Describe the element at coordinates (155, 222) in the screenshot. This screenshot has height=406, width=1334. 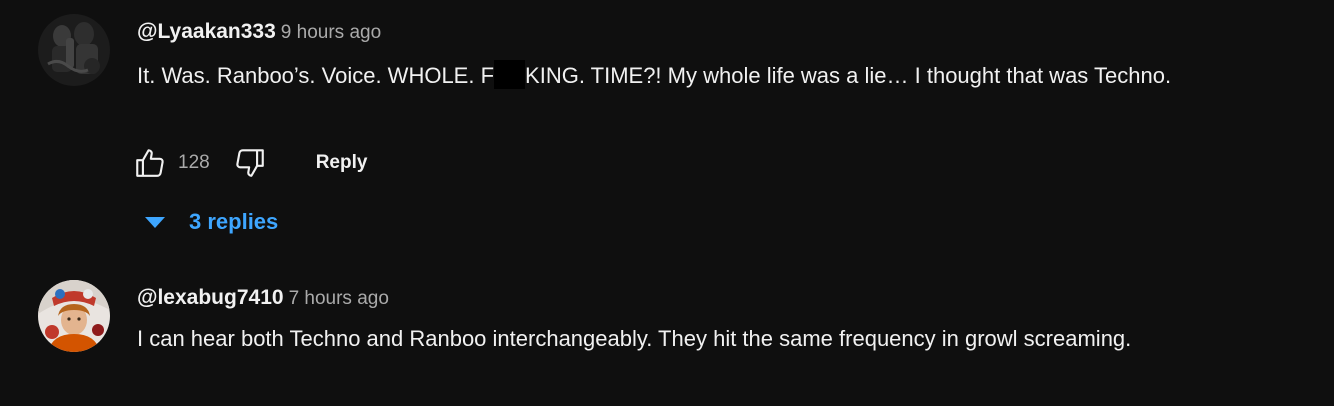
I see `triangle-down-icon` at that location.